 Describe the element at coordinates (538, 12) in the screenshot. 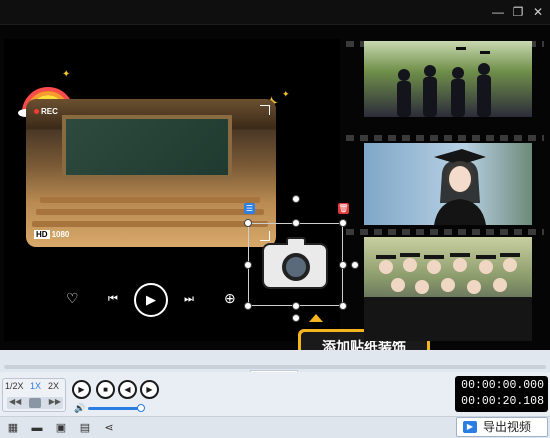

I see `close-icon: ✕` at that location.